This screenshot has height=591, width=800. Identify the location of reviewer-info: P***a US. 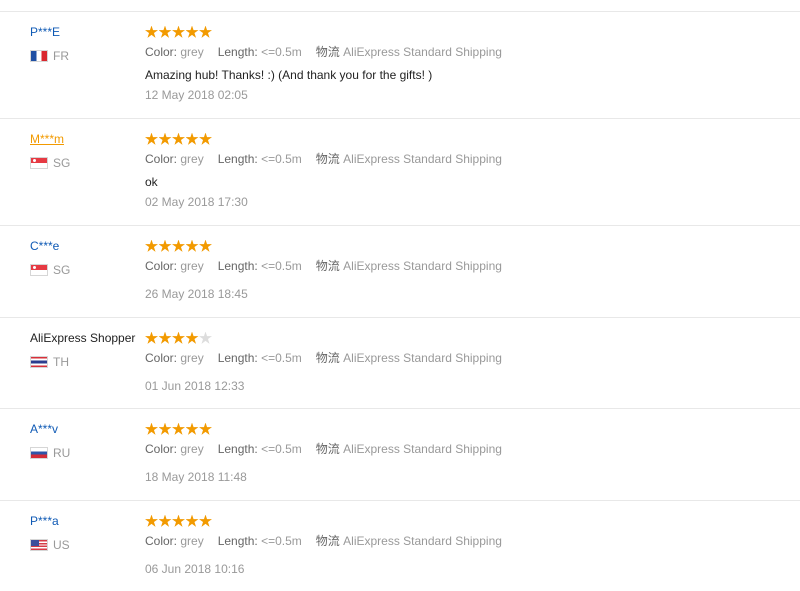
(86, 533).